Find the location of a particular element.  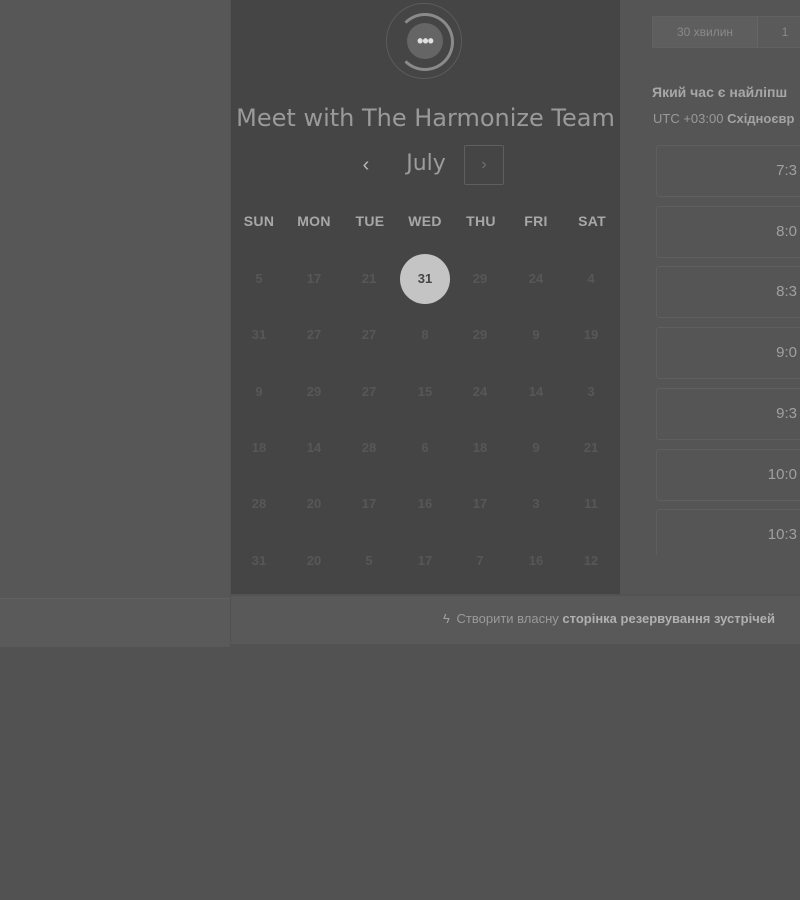

page-title: Meet with The Harmonize Team is located at coordinates (425, 118).